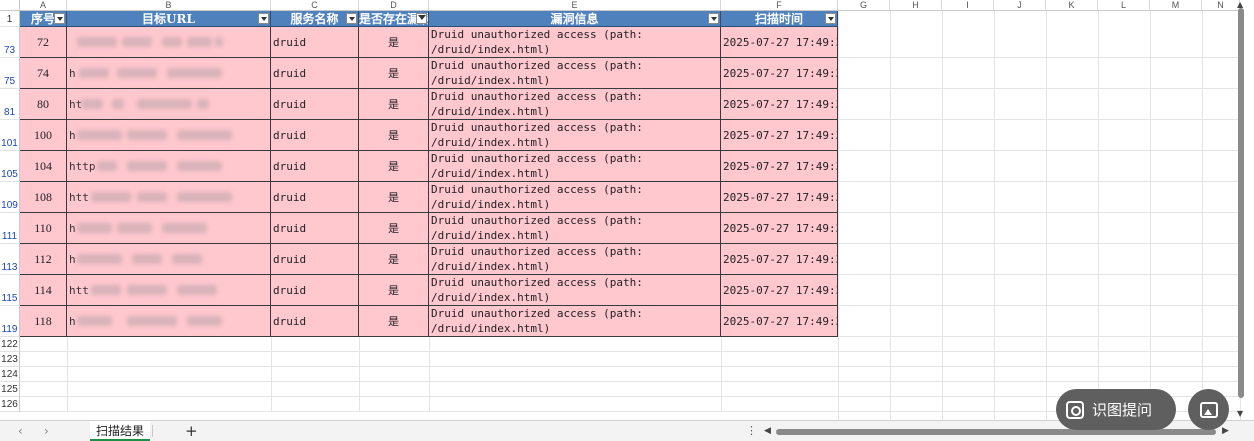 This screenshot has width=1254, height=441. Describe the element at coordinates (10, 166) in the screenshot. I see `row-header: 105` at that location.